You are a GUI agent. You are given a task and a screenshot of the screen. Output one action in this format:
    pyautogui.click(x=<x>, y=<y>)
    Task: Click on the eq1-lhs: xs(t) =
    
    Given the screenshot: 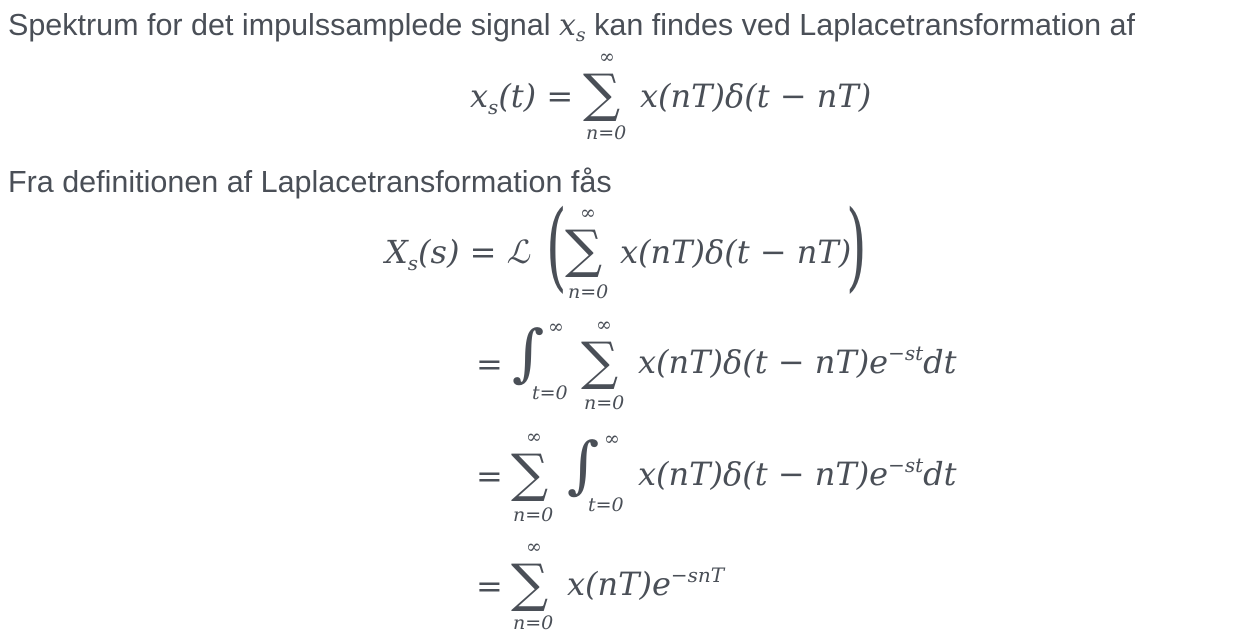 What is the action you would take?
    pyautogui.click(x=522, y=97)
    